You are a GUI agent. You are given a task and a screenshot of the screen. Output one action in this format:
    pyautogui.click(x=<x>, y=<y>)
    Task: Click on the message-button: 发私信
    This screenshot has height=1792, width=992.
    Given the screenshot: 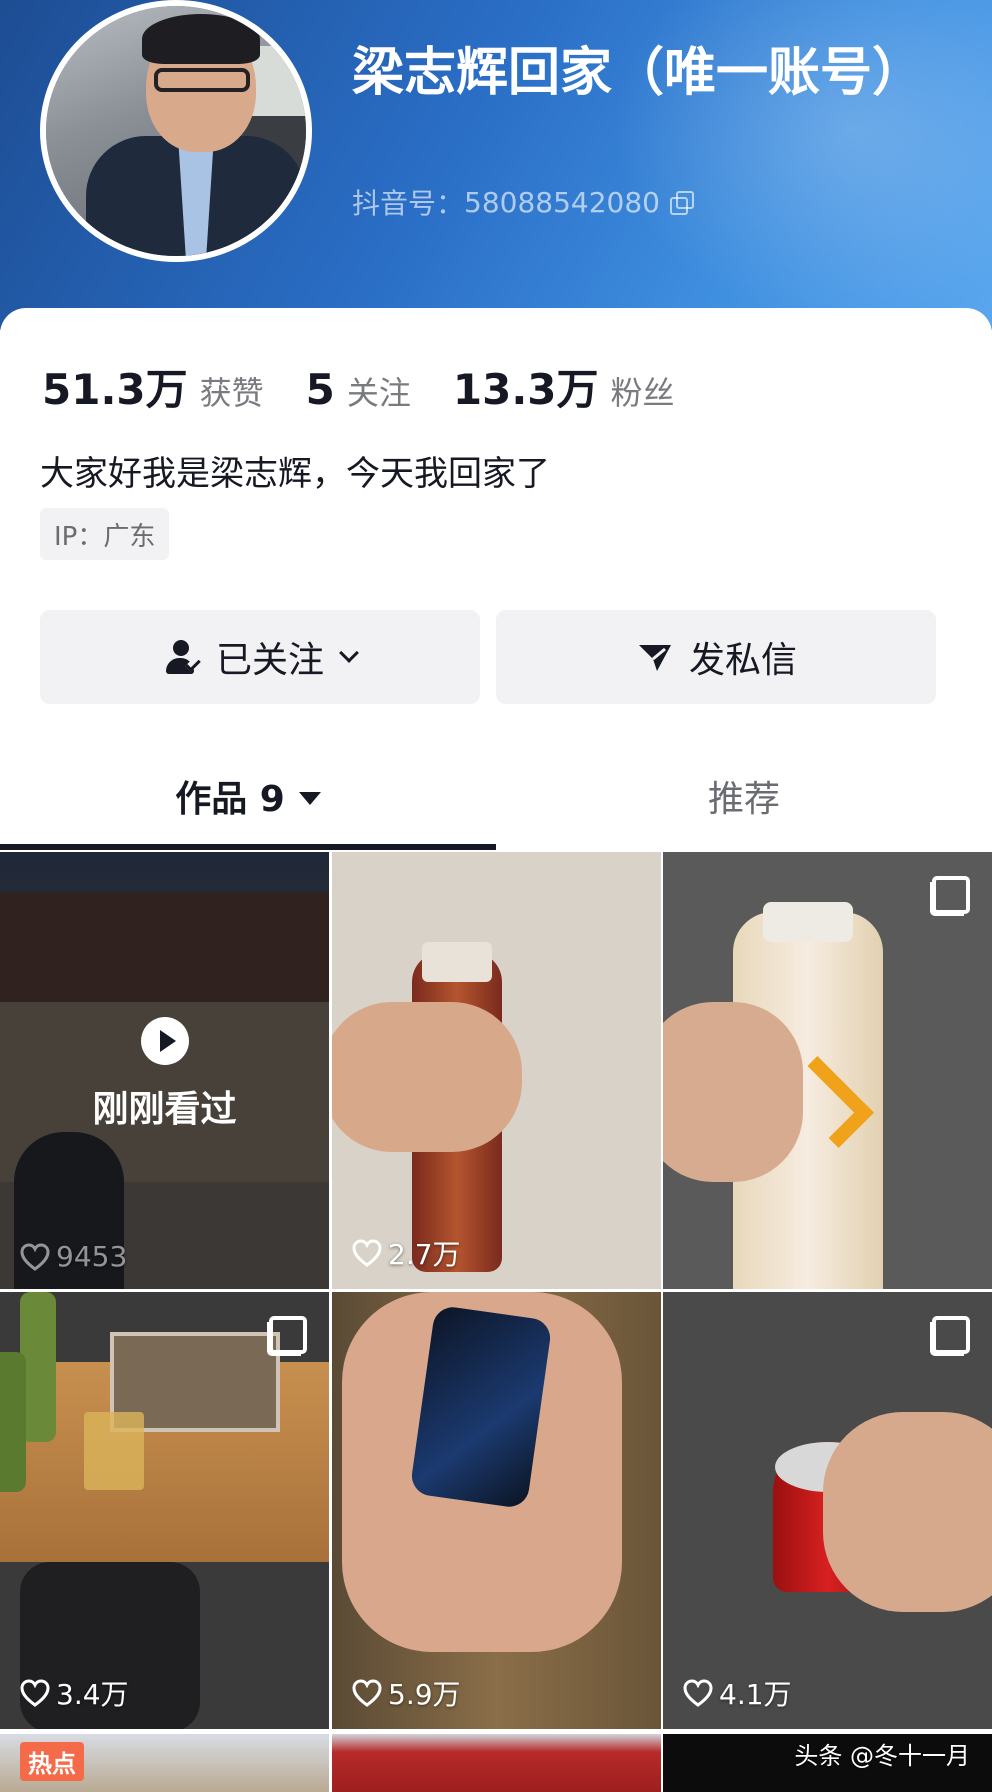 What is the action you would take?
    pyautogui.click(x=716, y=657)
    